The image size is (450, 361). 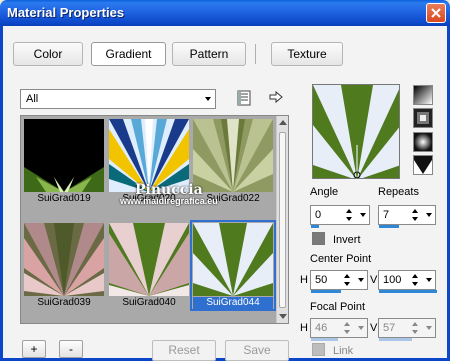 What do you see at coordinates (283, 122) in the screenshot?
I see `scroll-up-icon` at bounding box center [283, 122].